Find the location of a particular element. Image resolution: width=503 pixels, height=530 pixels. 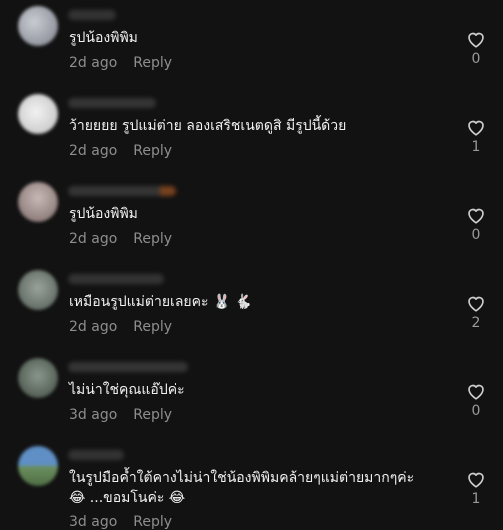

like-control: 2 is located at coordinates (476, 312).